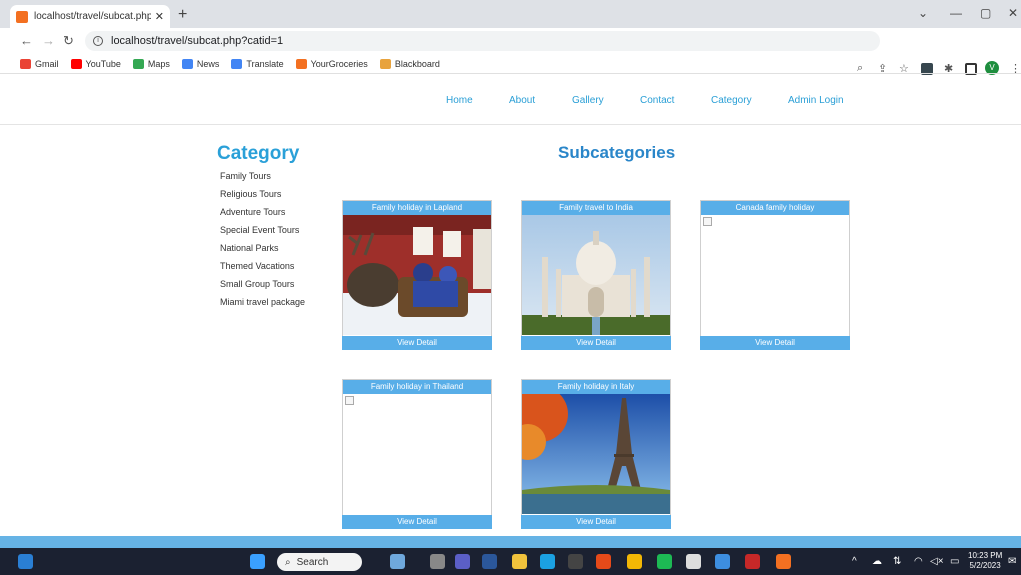 Image resolution: width=1021 pixels, height=575 pixels. I want to click on taskbar-clock: 10:23 PM 5/2/2023, so click(985, 561).